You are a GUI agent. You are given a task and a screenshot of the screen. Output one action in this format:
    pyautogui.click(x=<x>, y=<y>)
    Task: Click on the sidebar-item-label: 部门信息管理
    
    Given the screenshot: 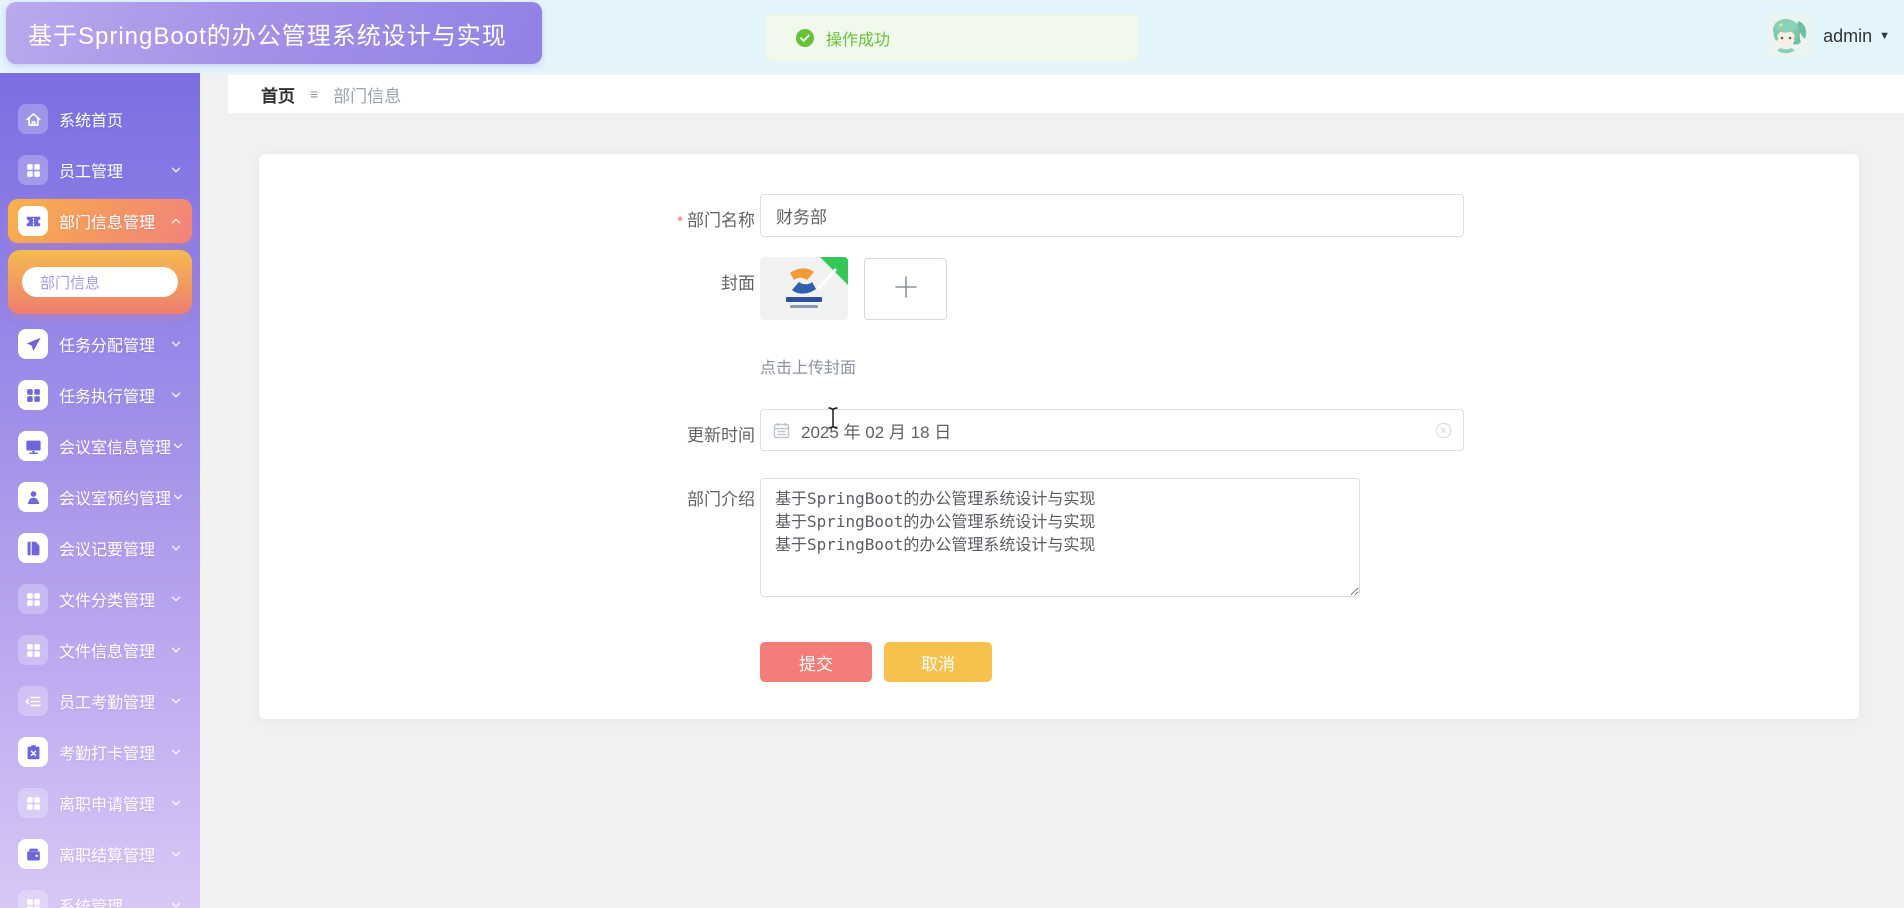 What is the action you would take?
    pyautogui.click(x=107, y=223)
    